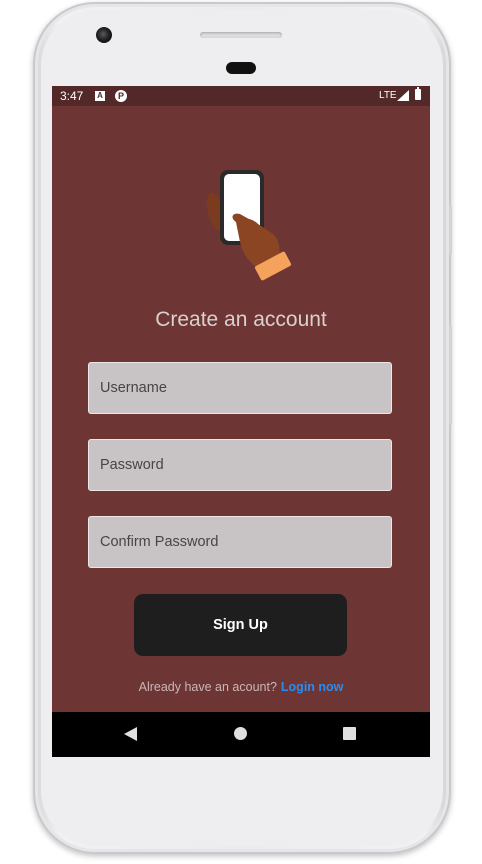 The height and width of the screenshot is (864, 482). I want to click on page-title: Create an account, so click(241, 319).